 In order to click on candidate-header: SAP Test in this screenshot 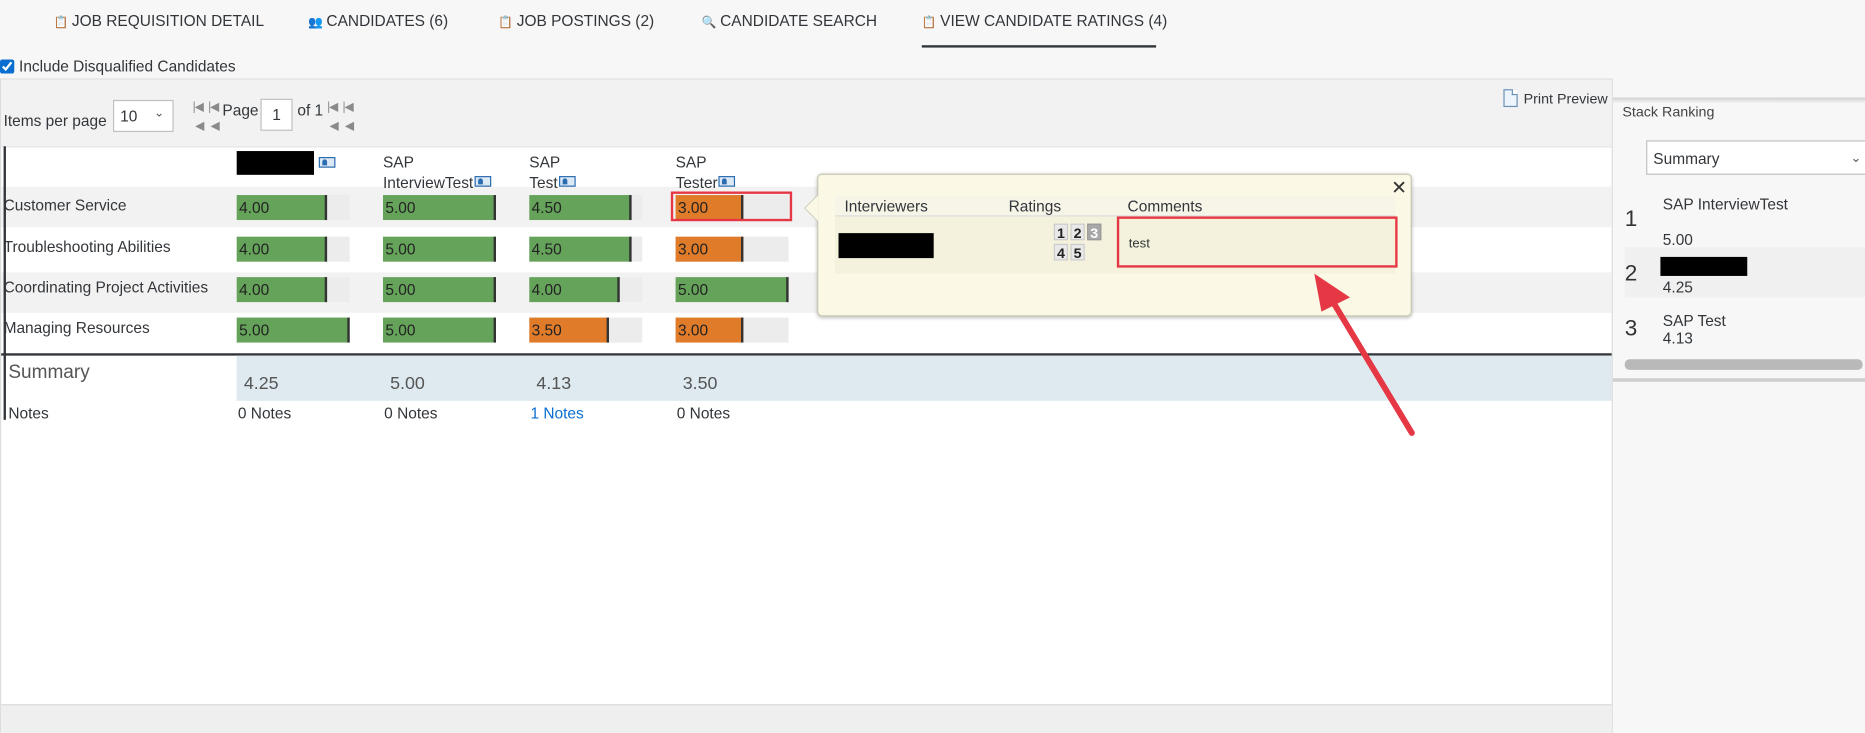, I will do `click(552, 172)`.